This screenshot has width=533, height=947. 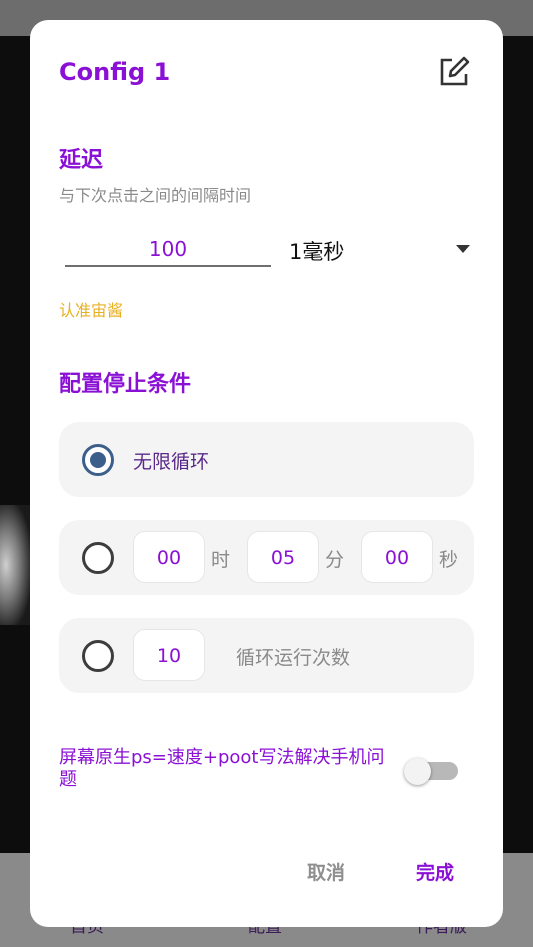 What do you see at coordinates (222, 768) in the screenshot?
I see `toggle-description: 屏幕原生ps=速度+poot写法解决手机问题` at bounding box center [222, 768].